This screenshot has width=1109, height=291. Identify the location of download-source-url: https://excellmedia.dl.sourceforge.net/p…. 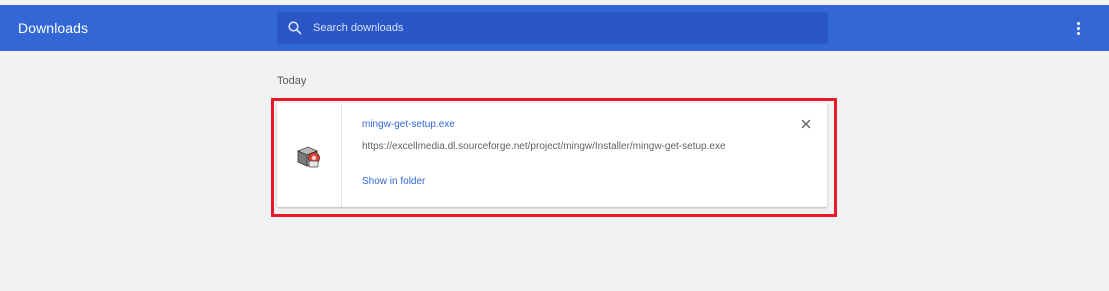
(544, 146).